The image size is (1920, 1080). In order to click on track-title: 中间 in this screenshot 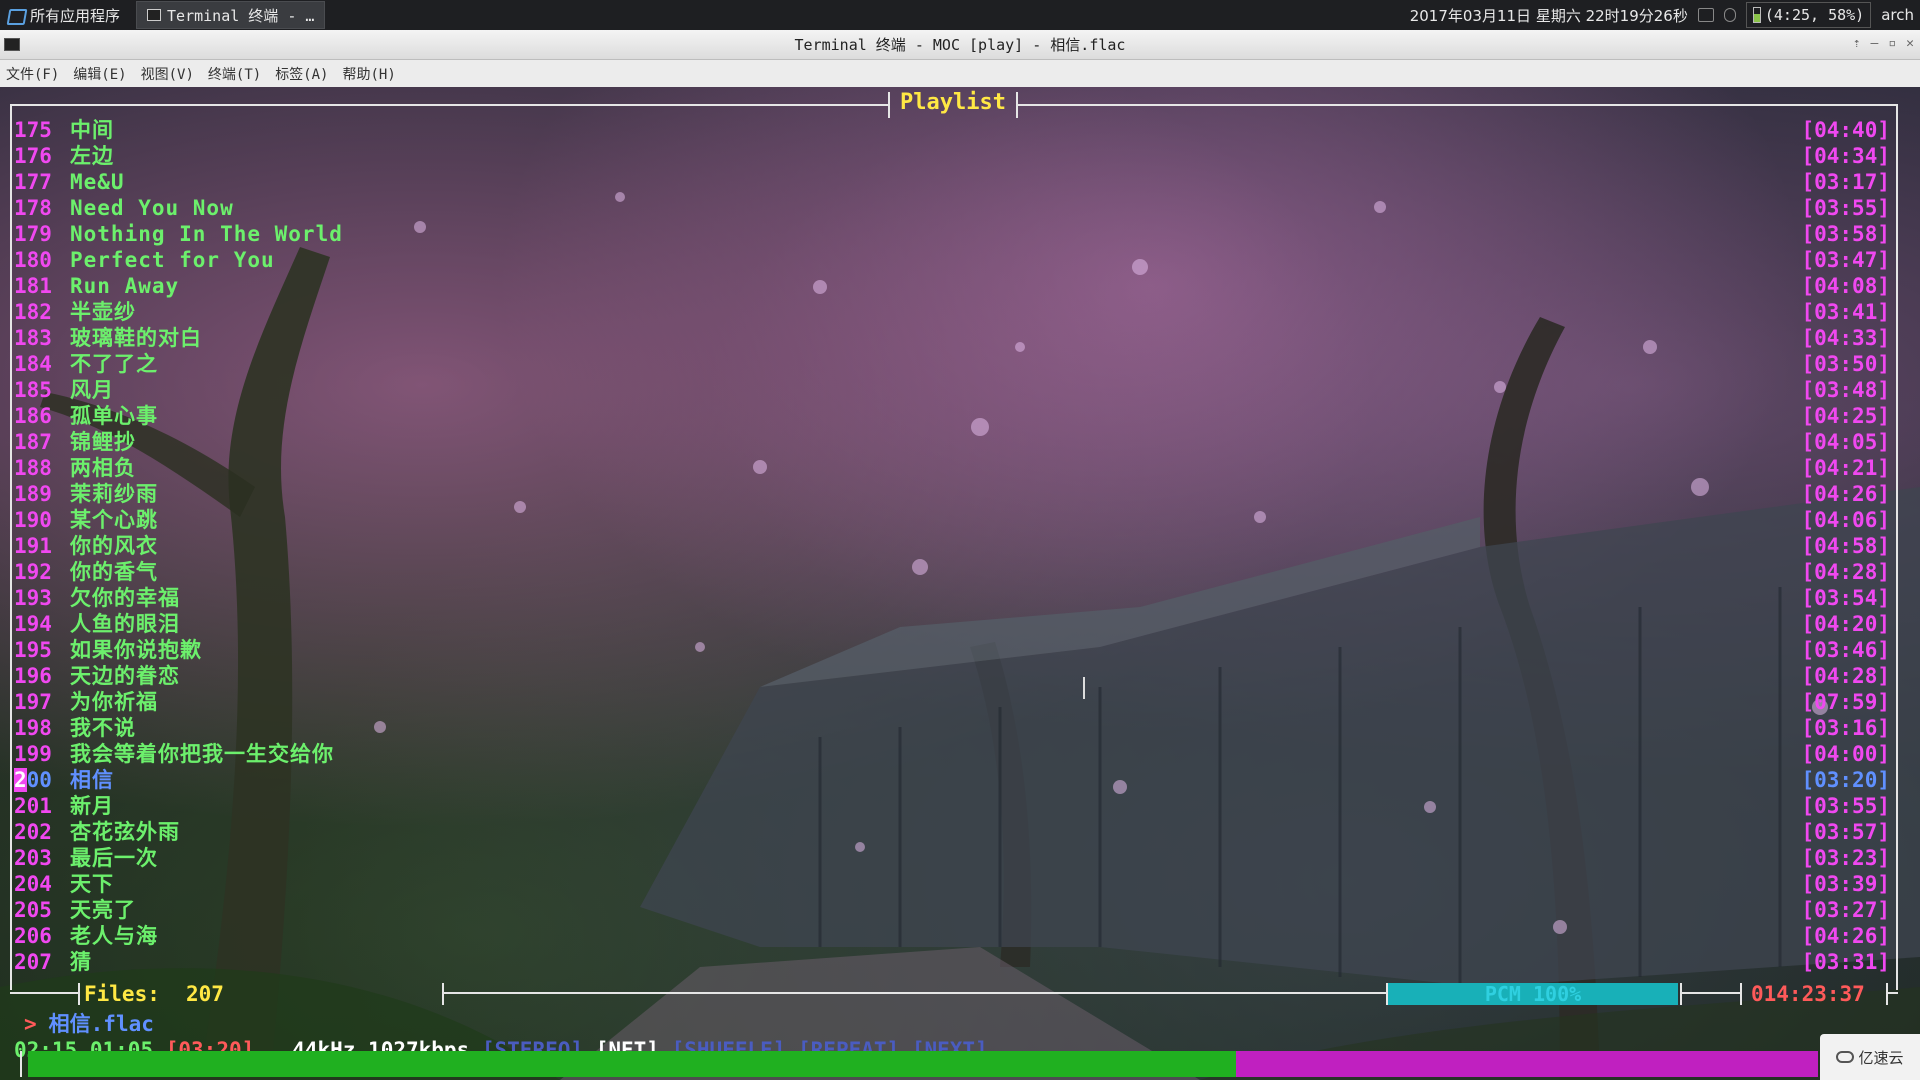, I will do `click(92, 130)`.